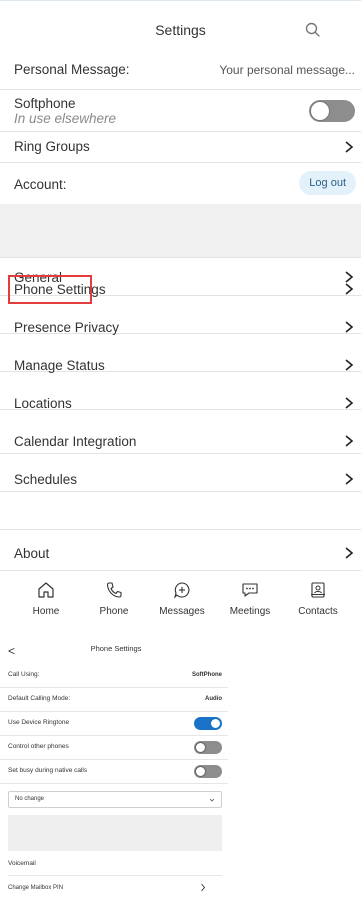  What do you see at coordinates (114, 724) in the screenshot?
I see `use-device-ringtone-row: Use Device Ringtone` at bounding box center [114, 724].